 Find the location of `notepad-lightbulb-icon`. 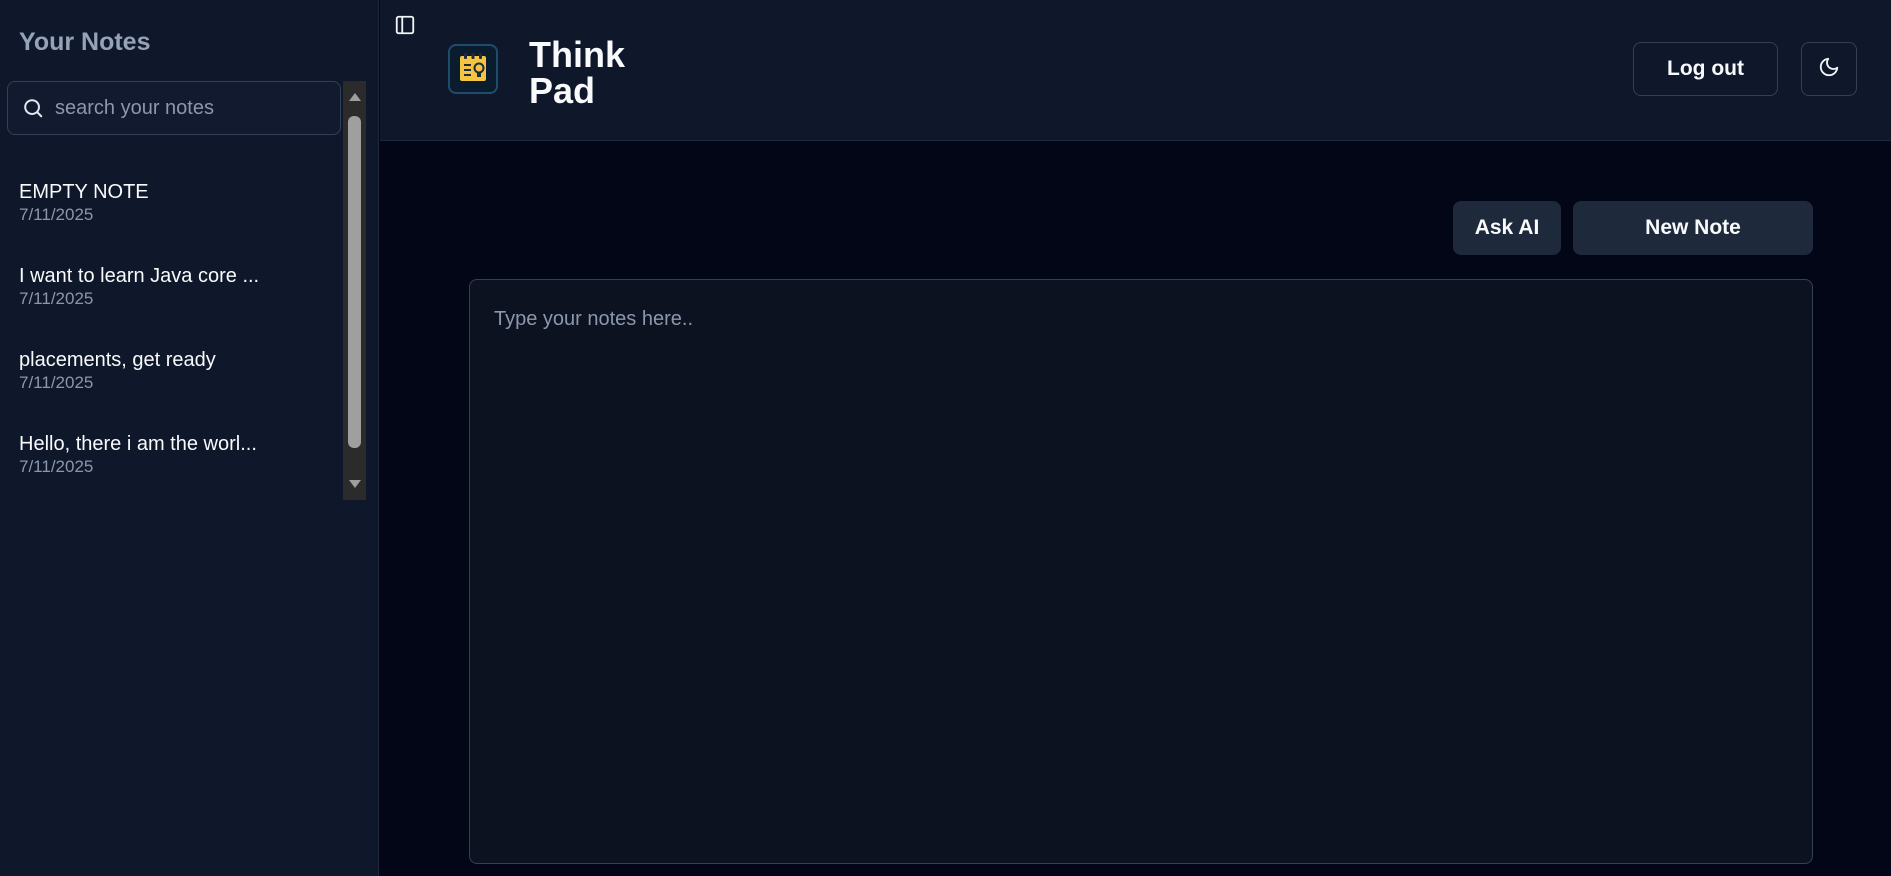

notepad-lightbulb-icon is located at coordinates (473, 69).